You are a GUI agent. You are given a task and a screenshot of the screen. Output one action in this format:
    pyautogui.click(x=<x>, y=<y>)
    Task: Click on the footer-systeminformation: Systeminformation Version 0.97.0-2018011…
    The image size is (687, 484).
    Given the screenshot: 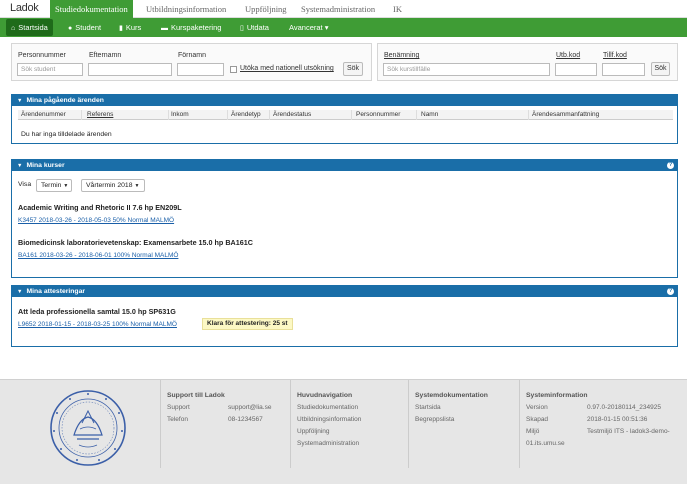 What is the action you would take?
    pyautogui.click(x=603, y=424)
    